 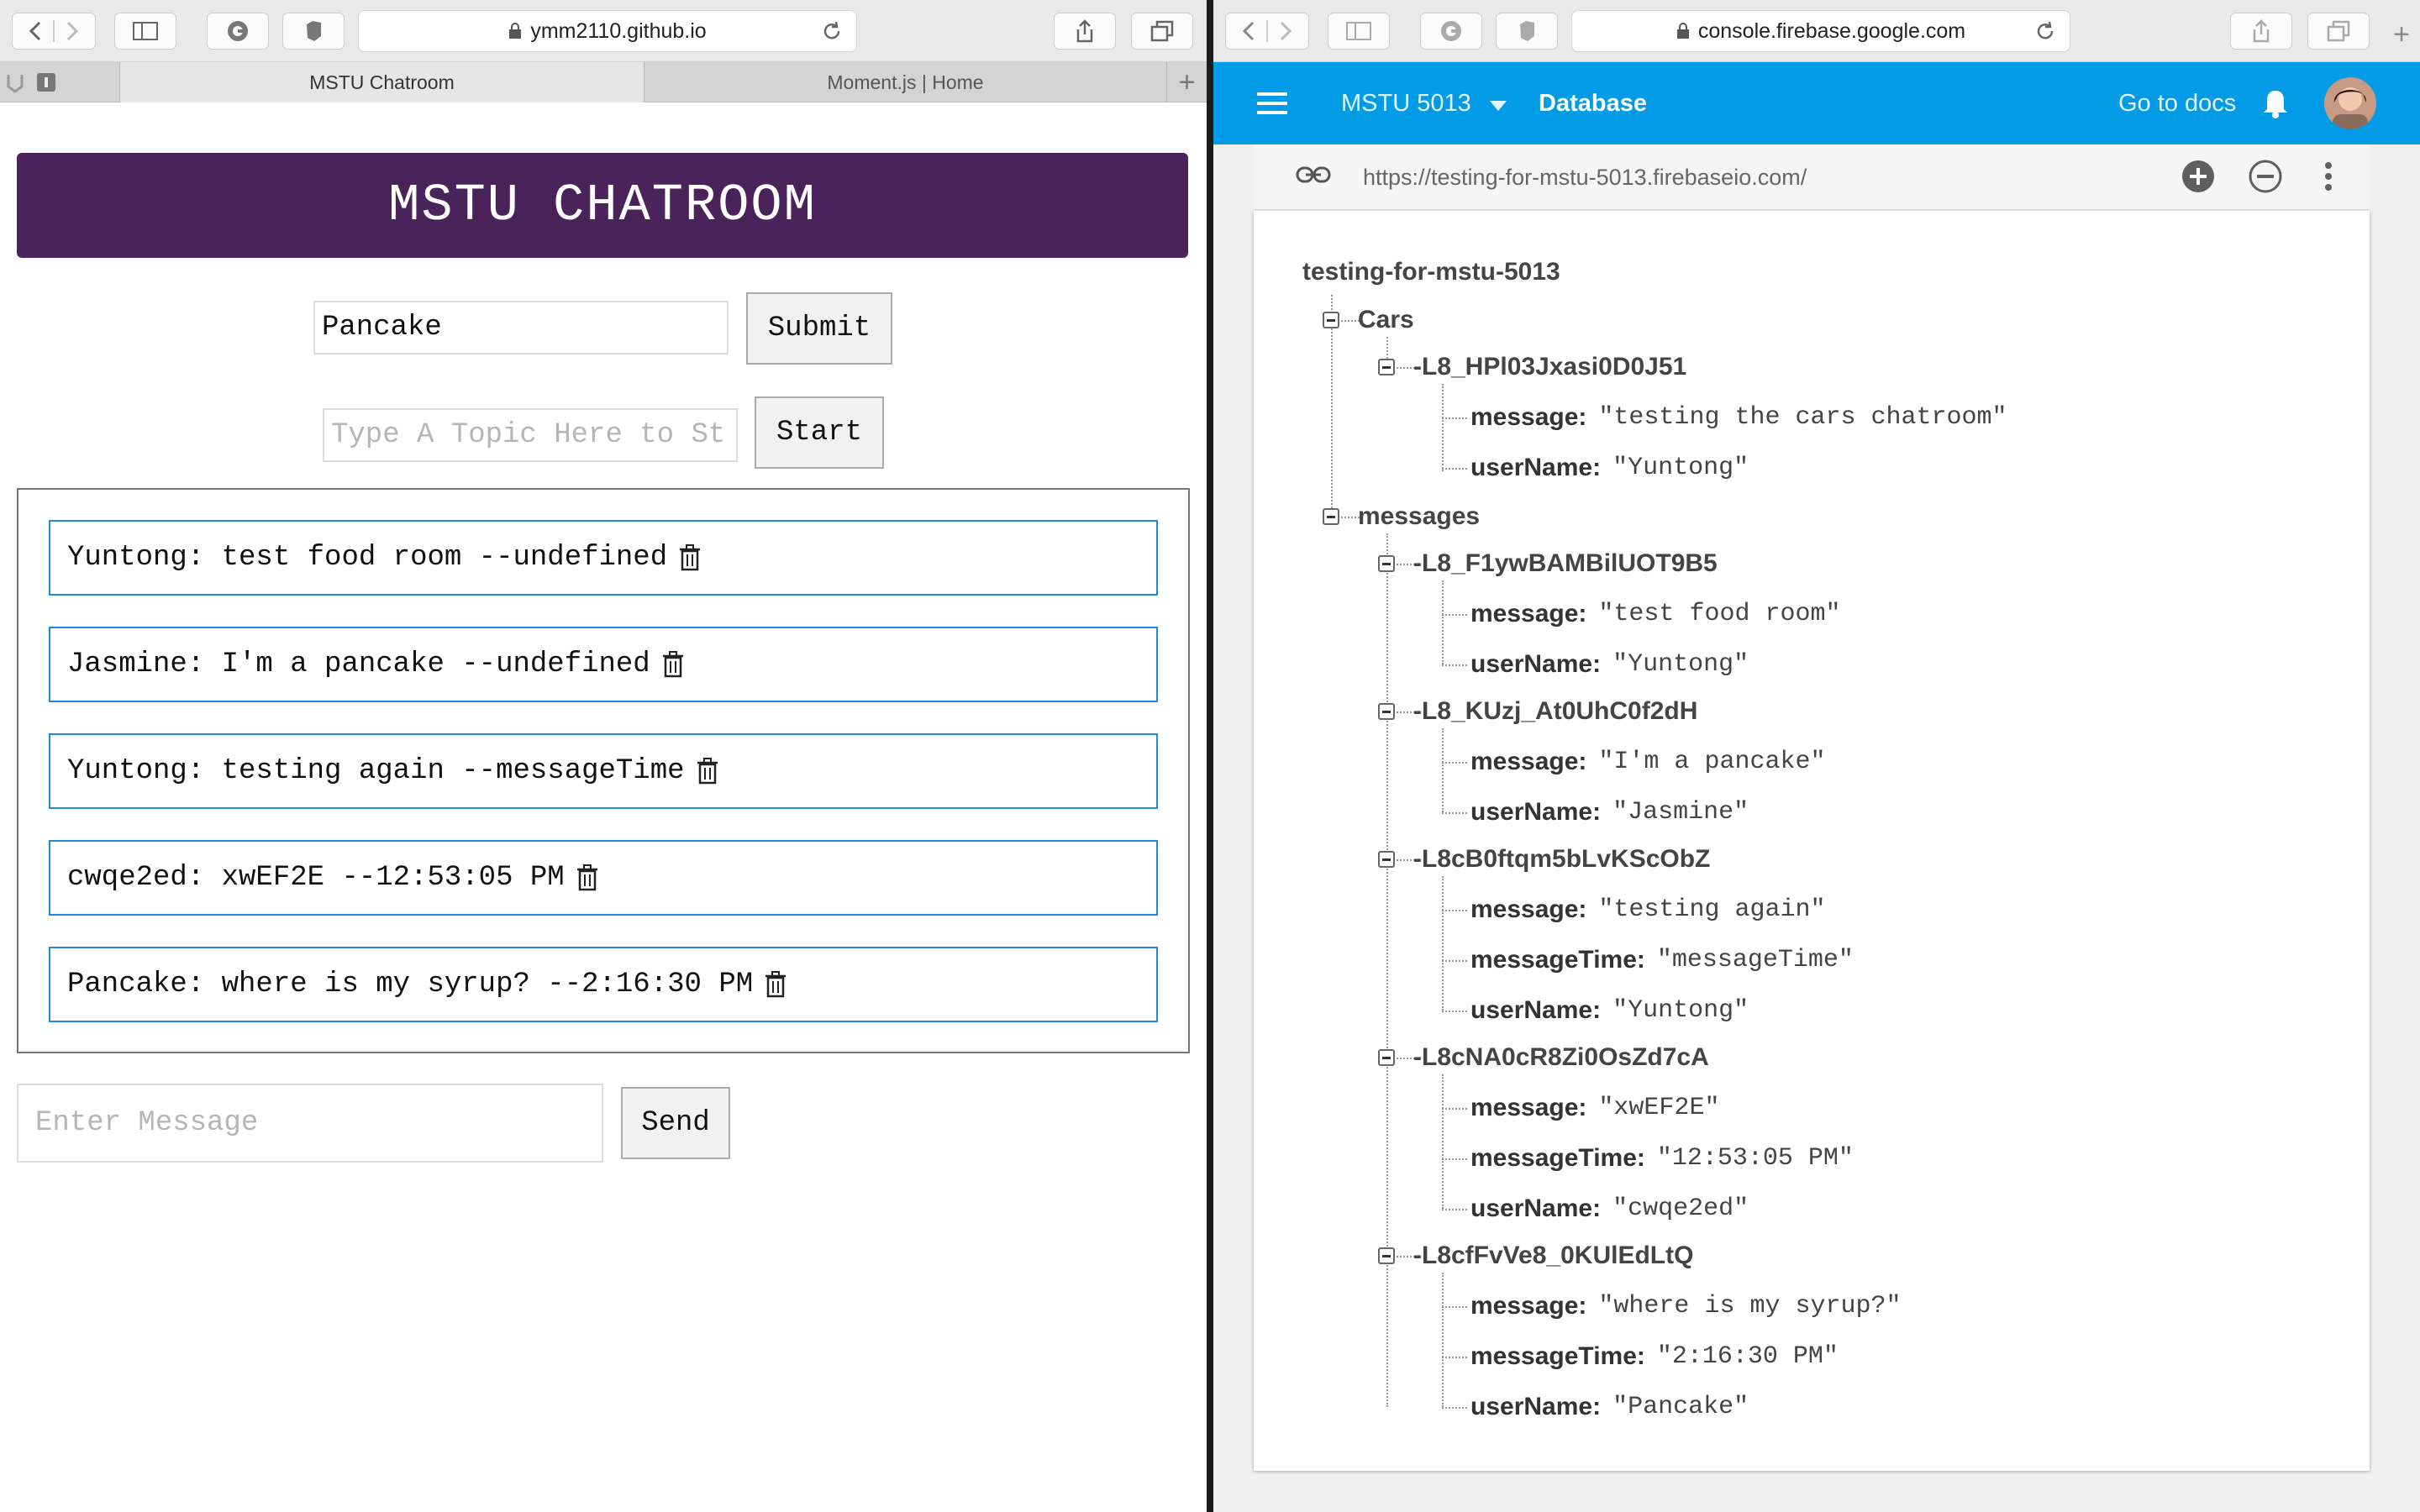 I want to click on window-divider, so click(x=1210, y=756).